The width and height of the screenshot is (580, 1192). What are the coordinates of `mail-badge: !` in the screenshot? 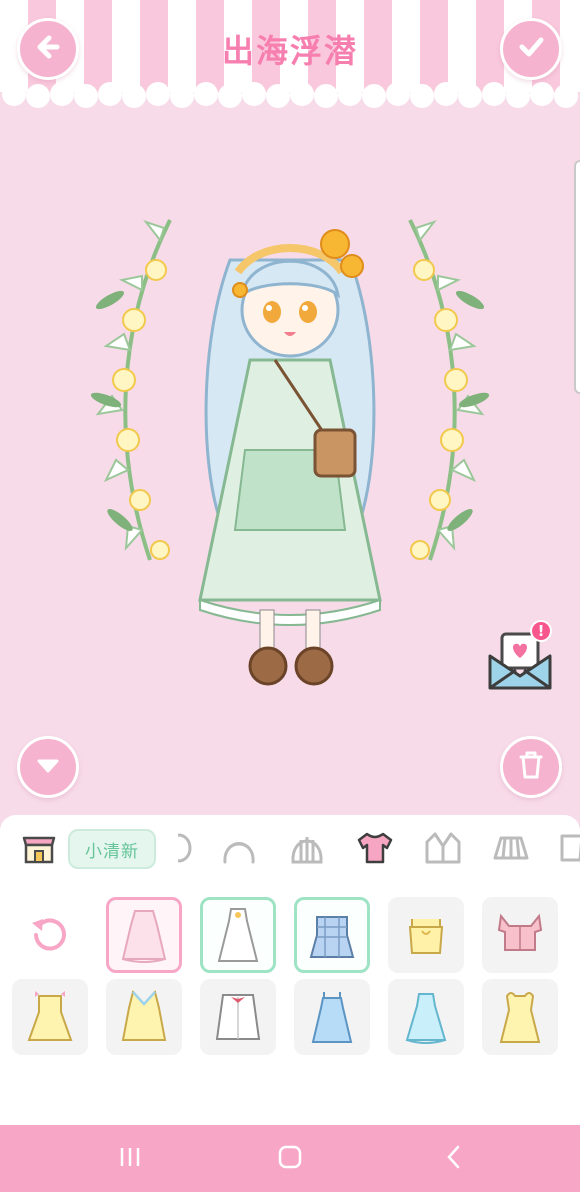 It's located at (541, 631).